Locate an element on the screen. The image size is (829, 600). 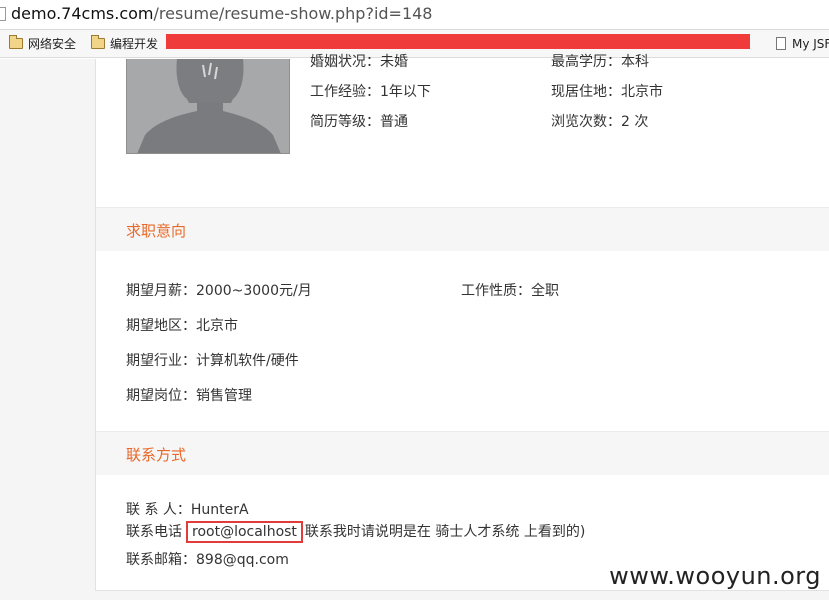
job-nature: 工作性质：全职 is located at coordinates (510, 291).